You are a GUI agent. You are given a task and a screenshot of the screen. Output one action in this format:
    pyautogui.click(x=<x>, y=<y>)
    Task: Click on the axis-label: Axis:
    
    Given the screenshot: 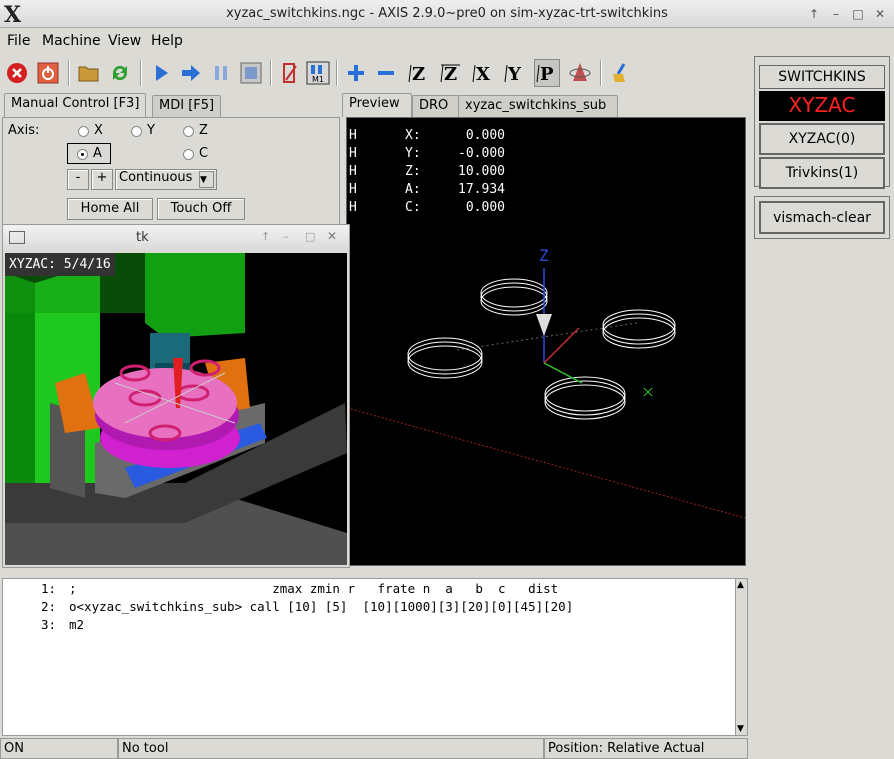 What is the action you would take?
    pyautogui.click(x=24, y=130)
    